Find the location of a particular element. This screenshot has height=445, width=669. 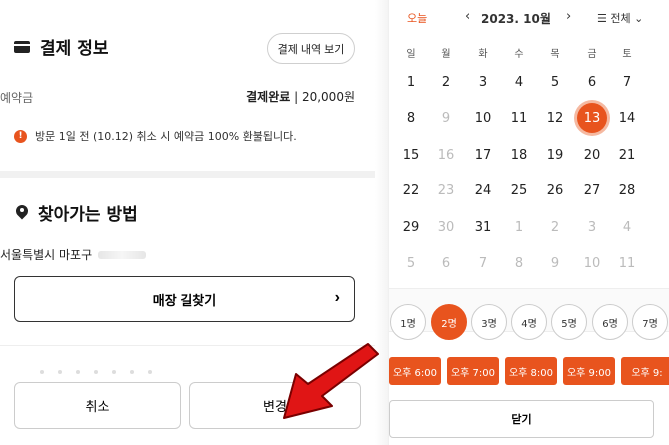

weekday-label: 수 is located at coordinates (519, 54).